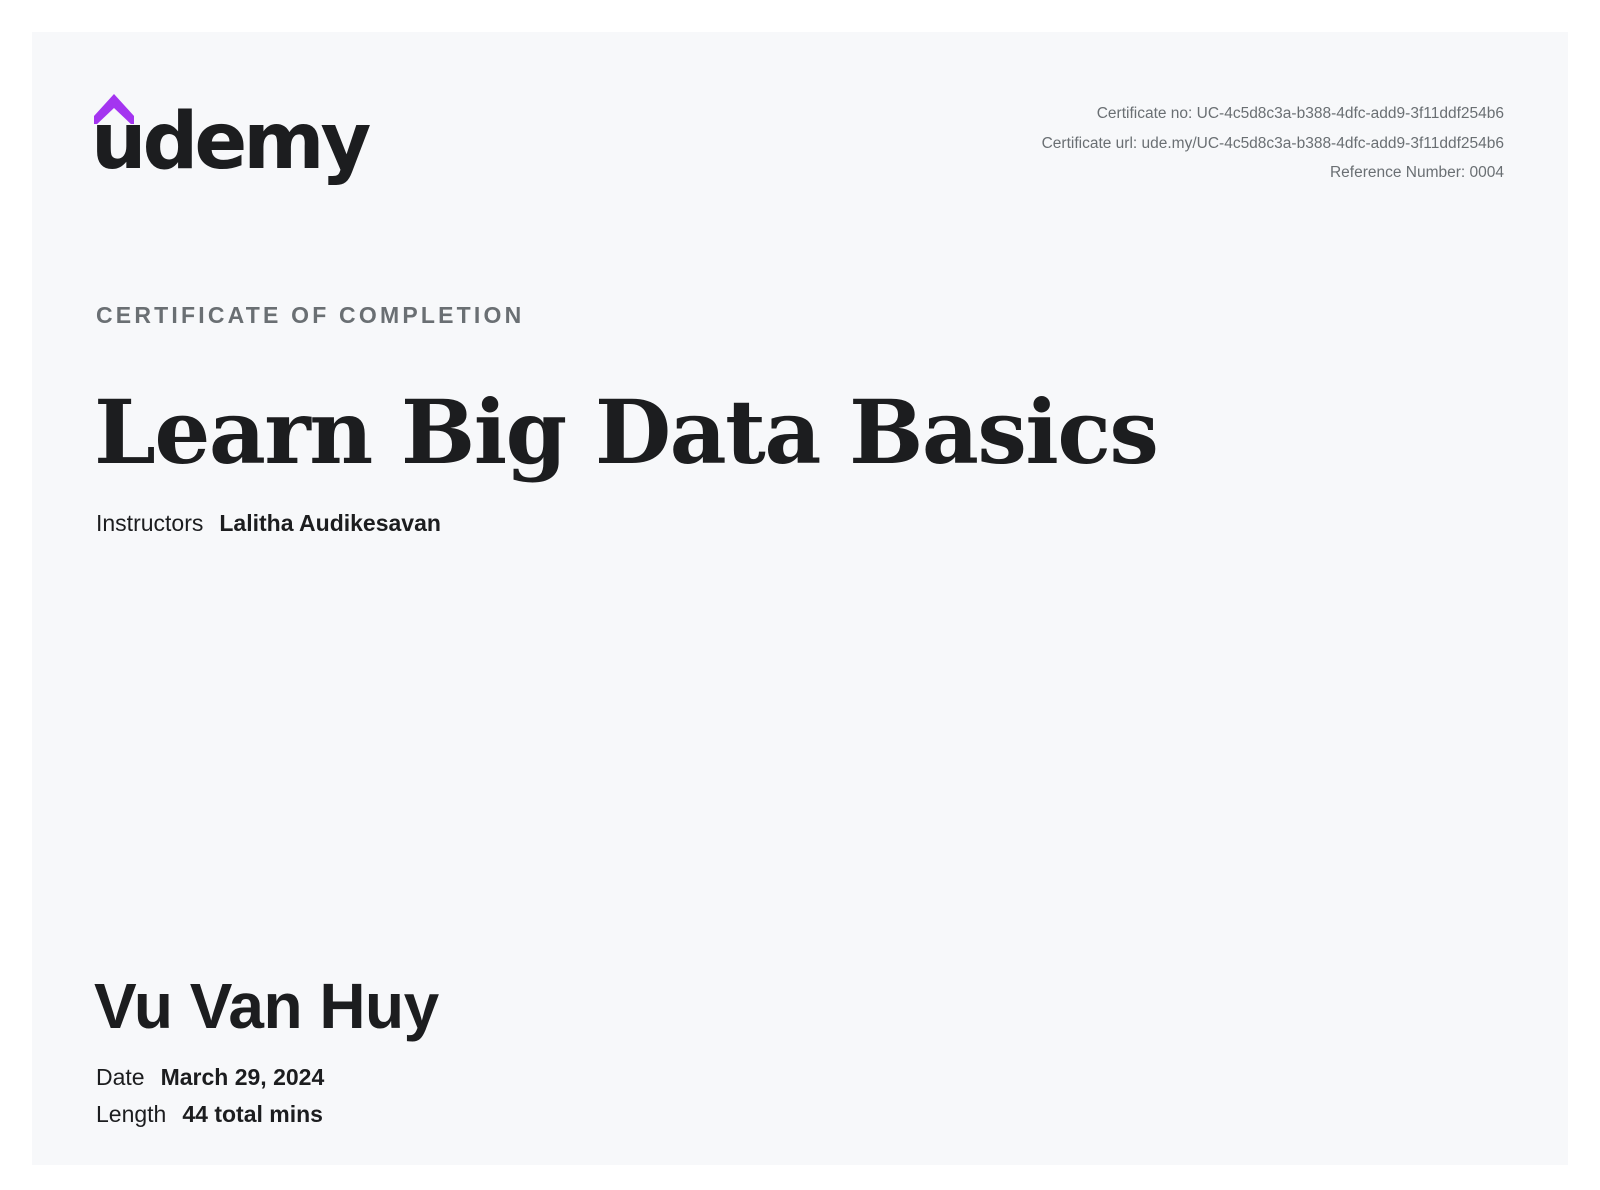 The width and height of the screenshot is (1600, 1190). Describe the element at coordinates (242, 1077) in the screenshot. I see `date-value: March 29, 2024` at that location.